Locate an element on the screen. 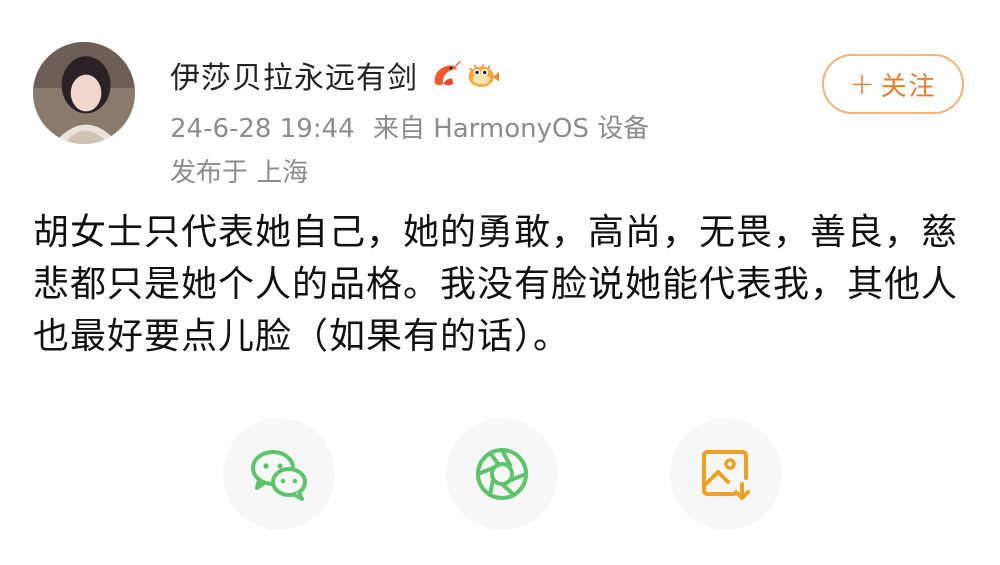 This screenshot has height=565, width=1000. post-meta: 24-6-28 19:44 来自 HarmonyOS 设备 is located at coordinates (409, 126).